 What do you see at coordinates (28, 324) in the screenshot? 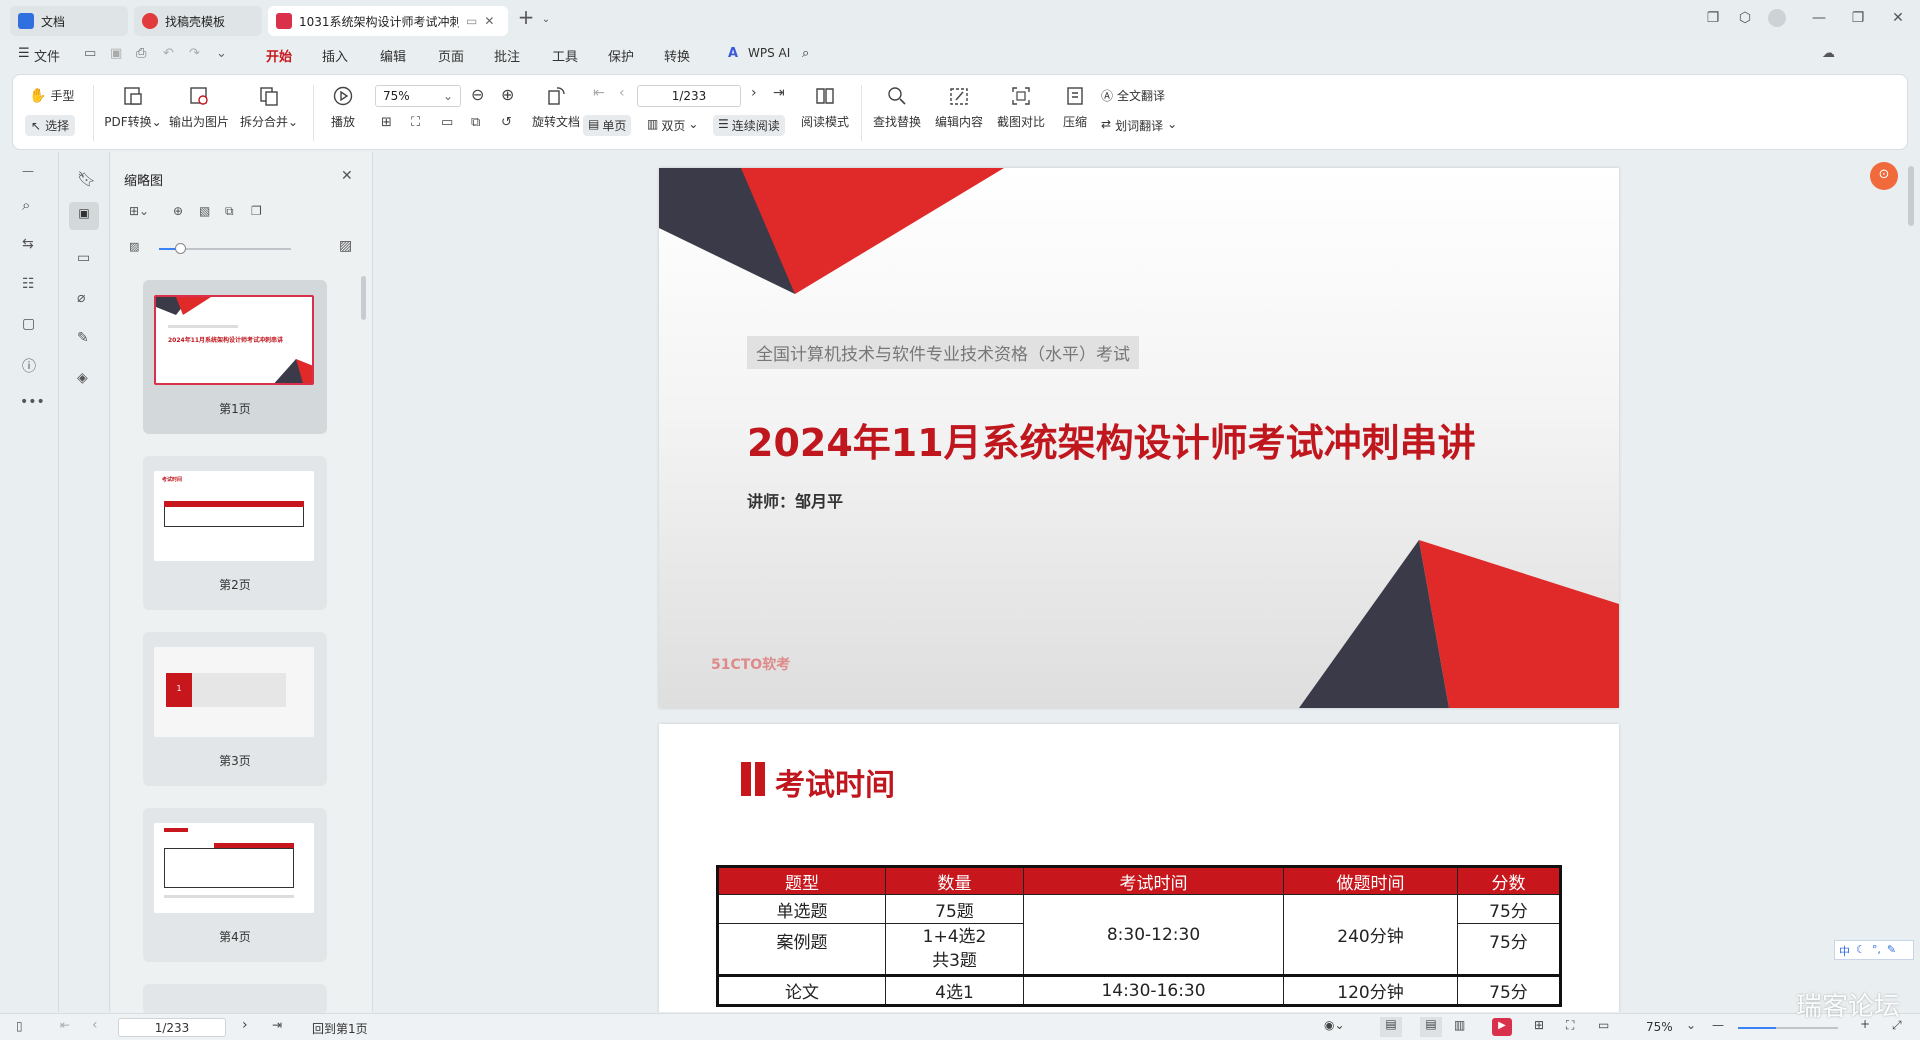
I see `read-icon: ▢` at bounding box center [28, 324].